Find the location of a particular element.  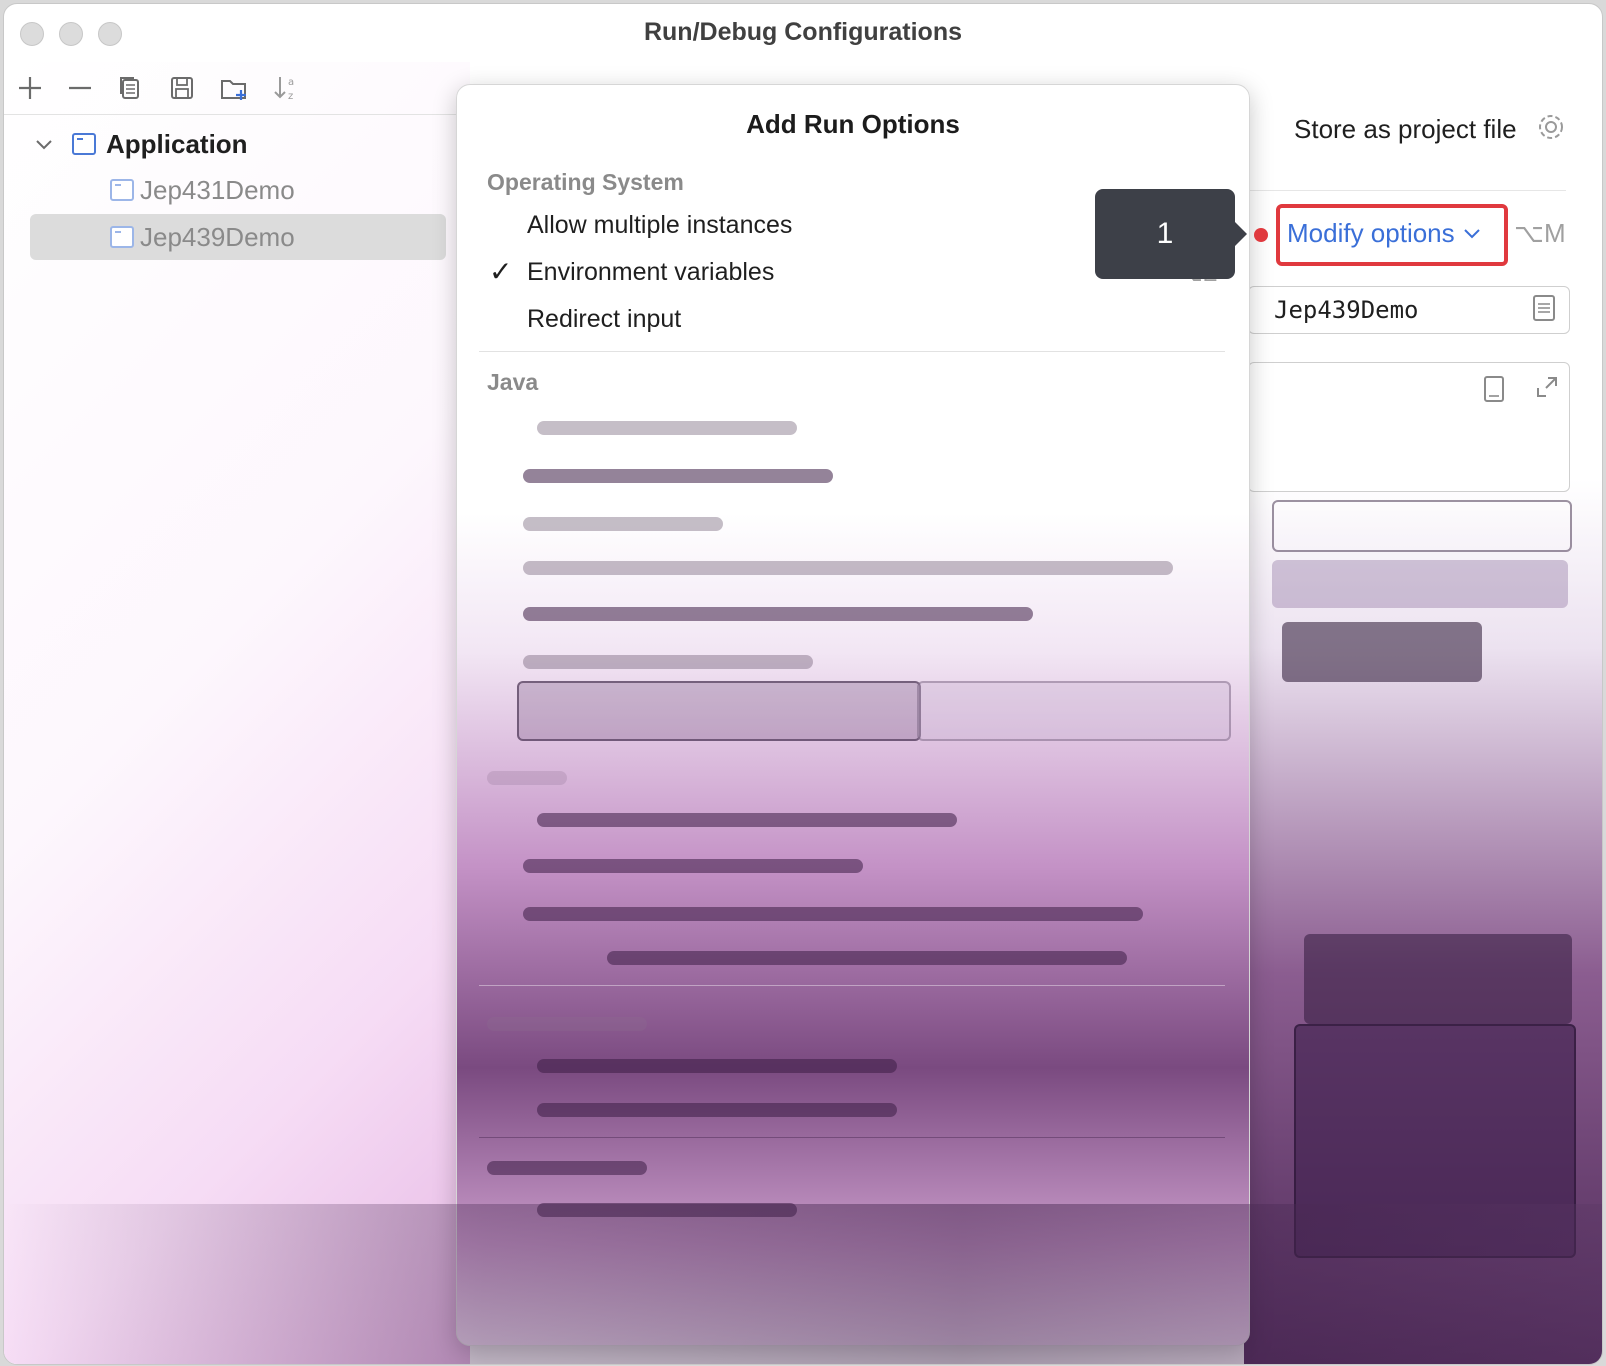

callout-number: 1 is located at coordinates (1165, 233).